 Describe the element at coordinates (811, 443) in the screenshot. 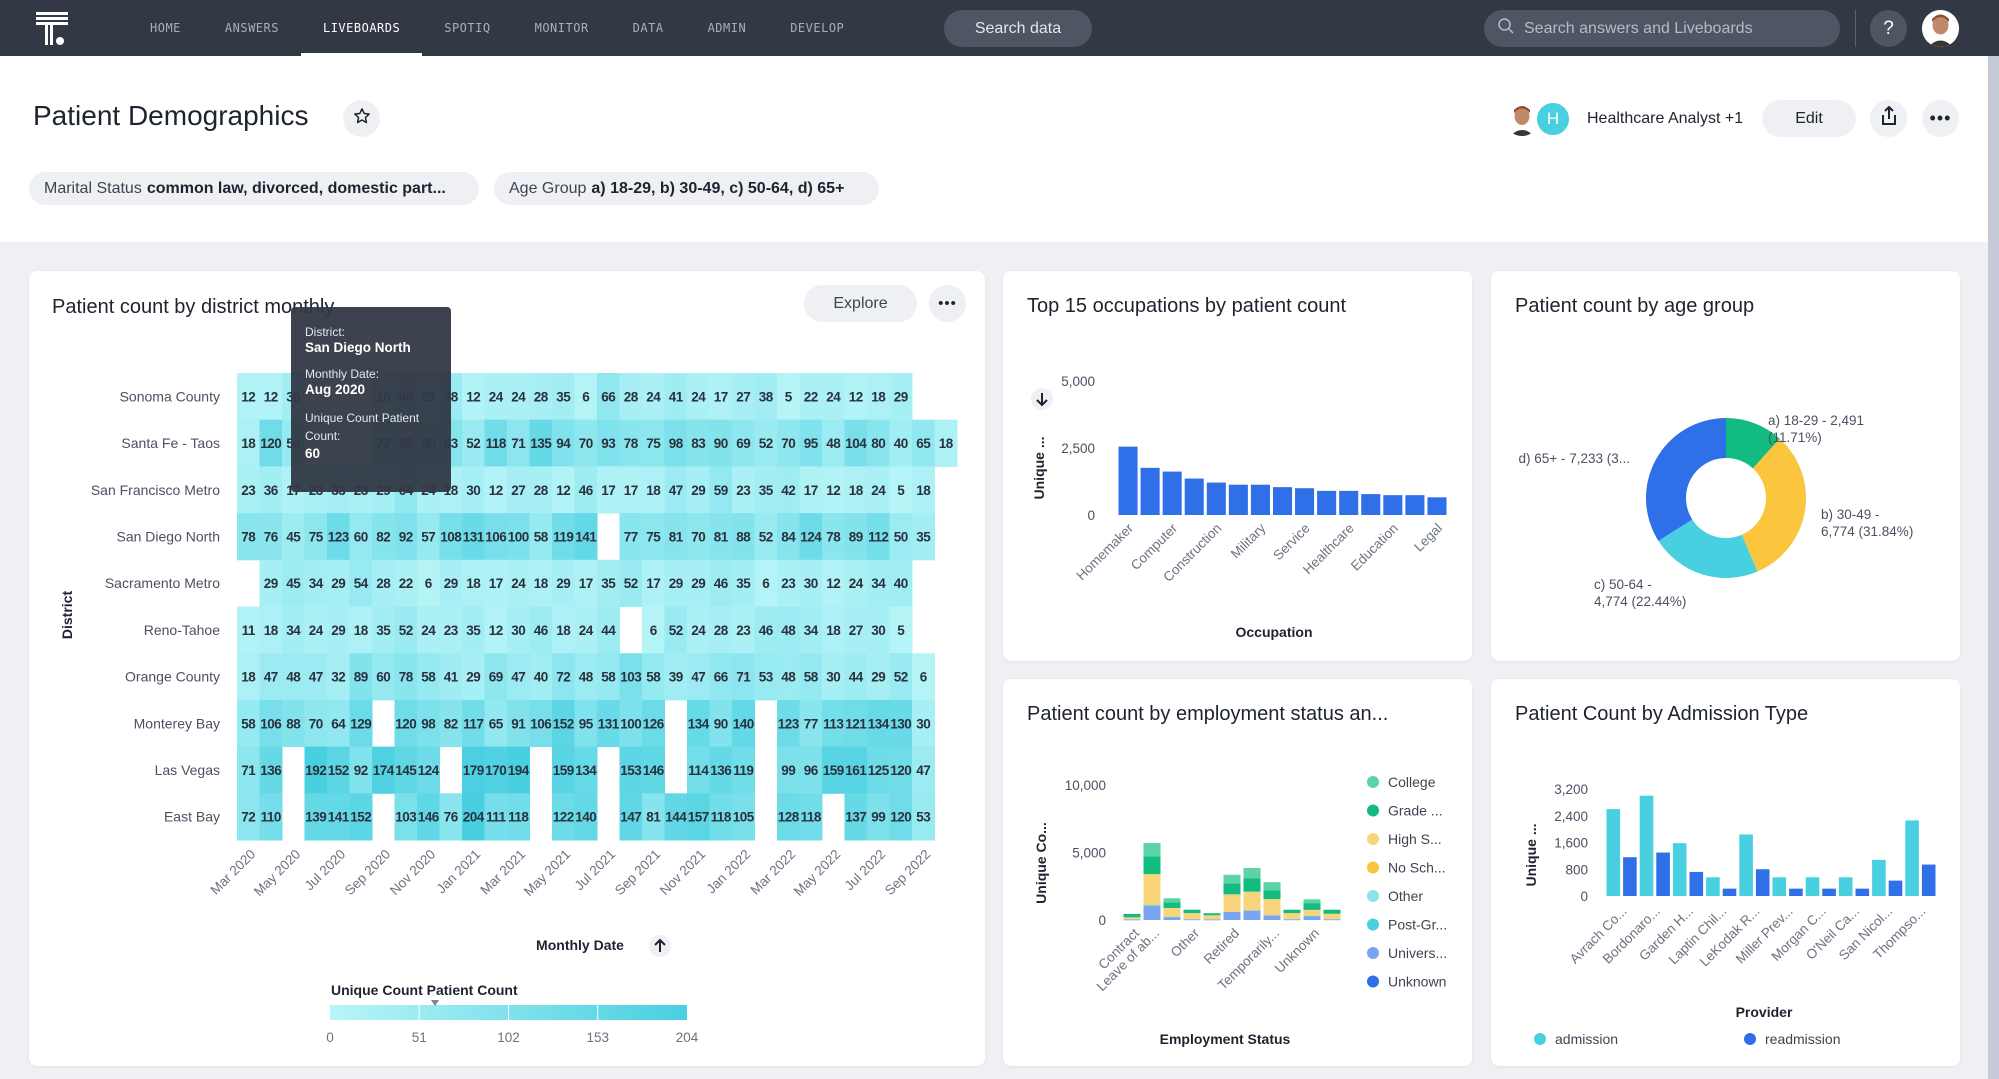

I see `heatmap-cell-label: 95` at that location.